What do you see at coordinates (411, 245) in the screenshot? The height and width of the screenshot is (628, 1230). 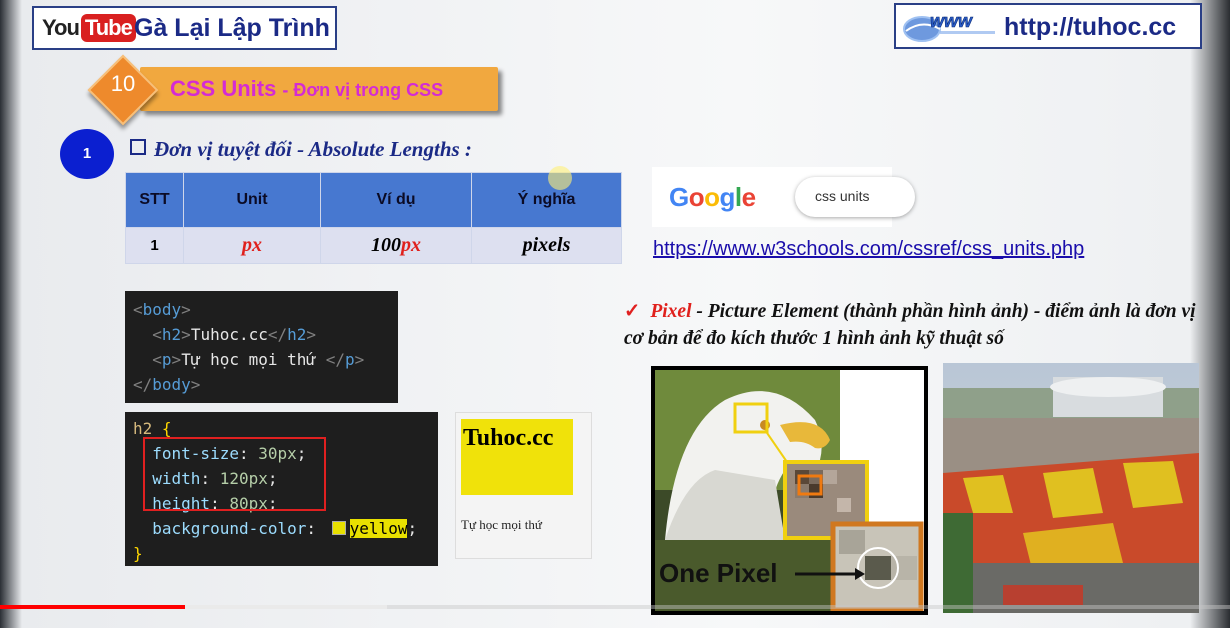 I see `cell-example-unit: px` at bounding box center [411, 245].